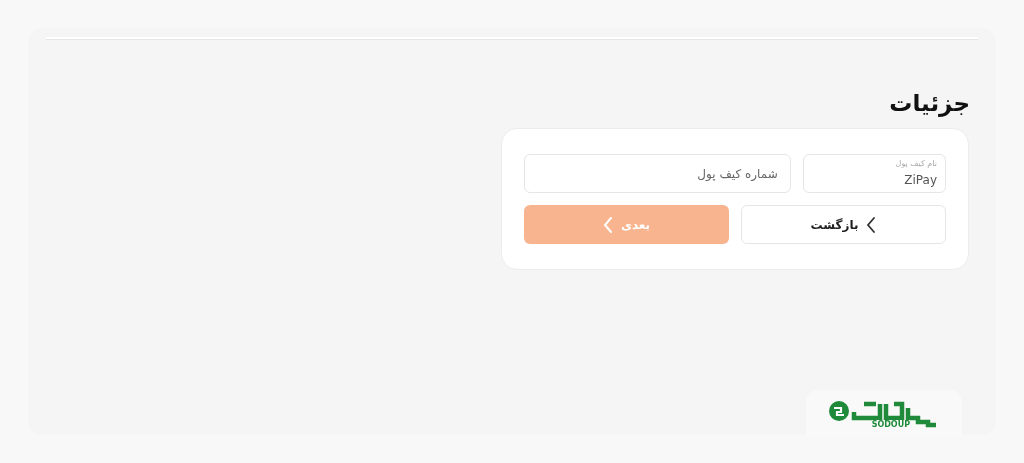 The width and height of the screenshot is (1024, 463). Describe the element at coordinates (657, 173) in the screenshot. I see `wallet-number-field: شماره کیف پول` at that location.